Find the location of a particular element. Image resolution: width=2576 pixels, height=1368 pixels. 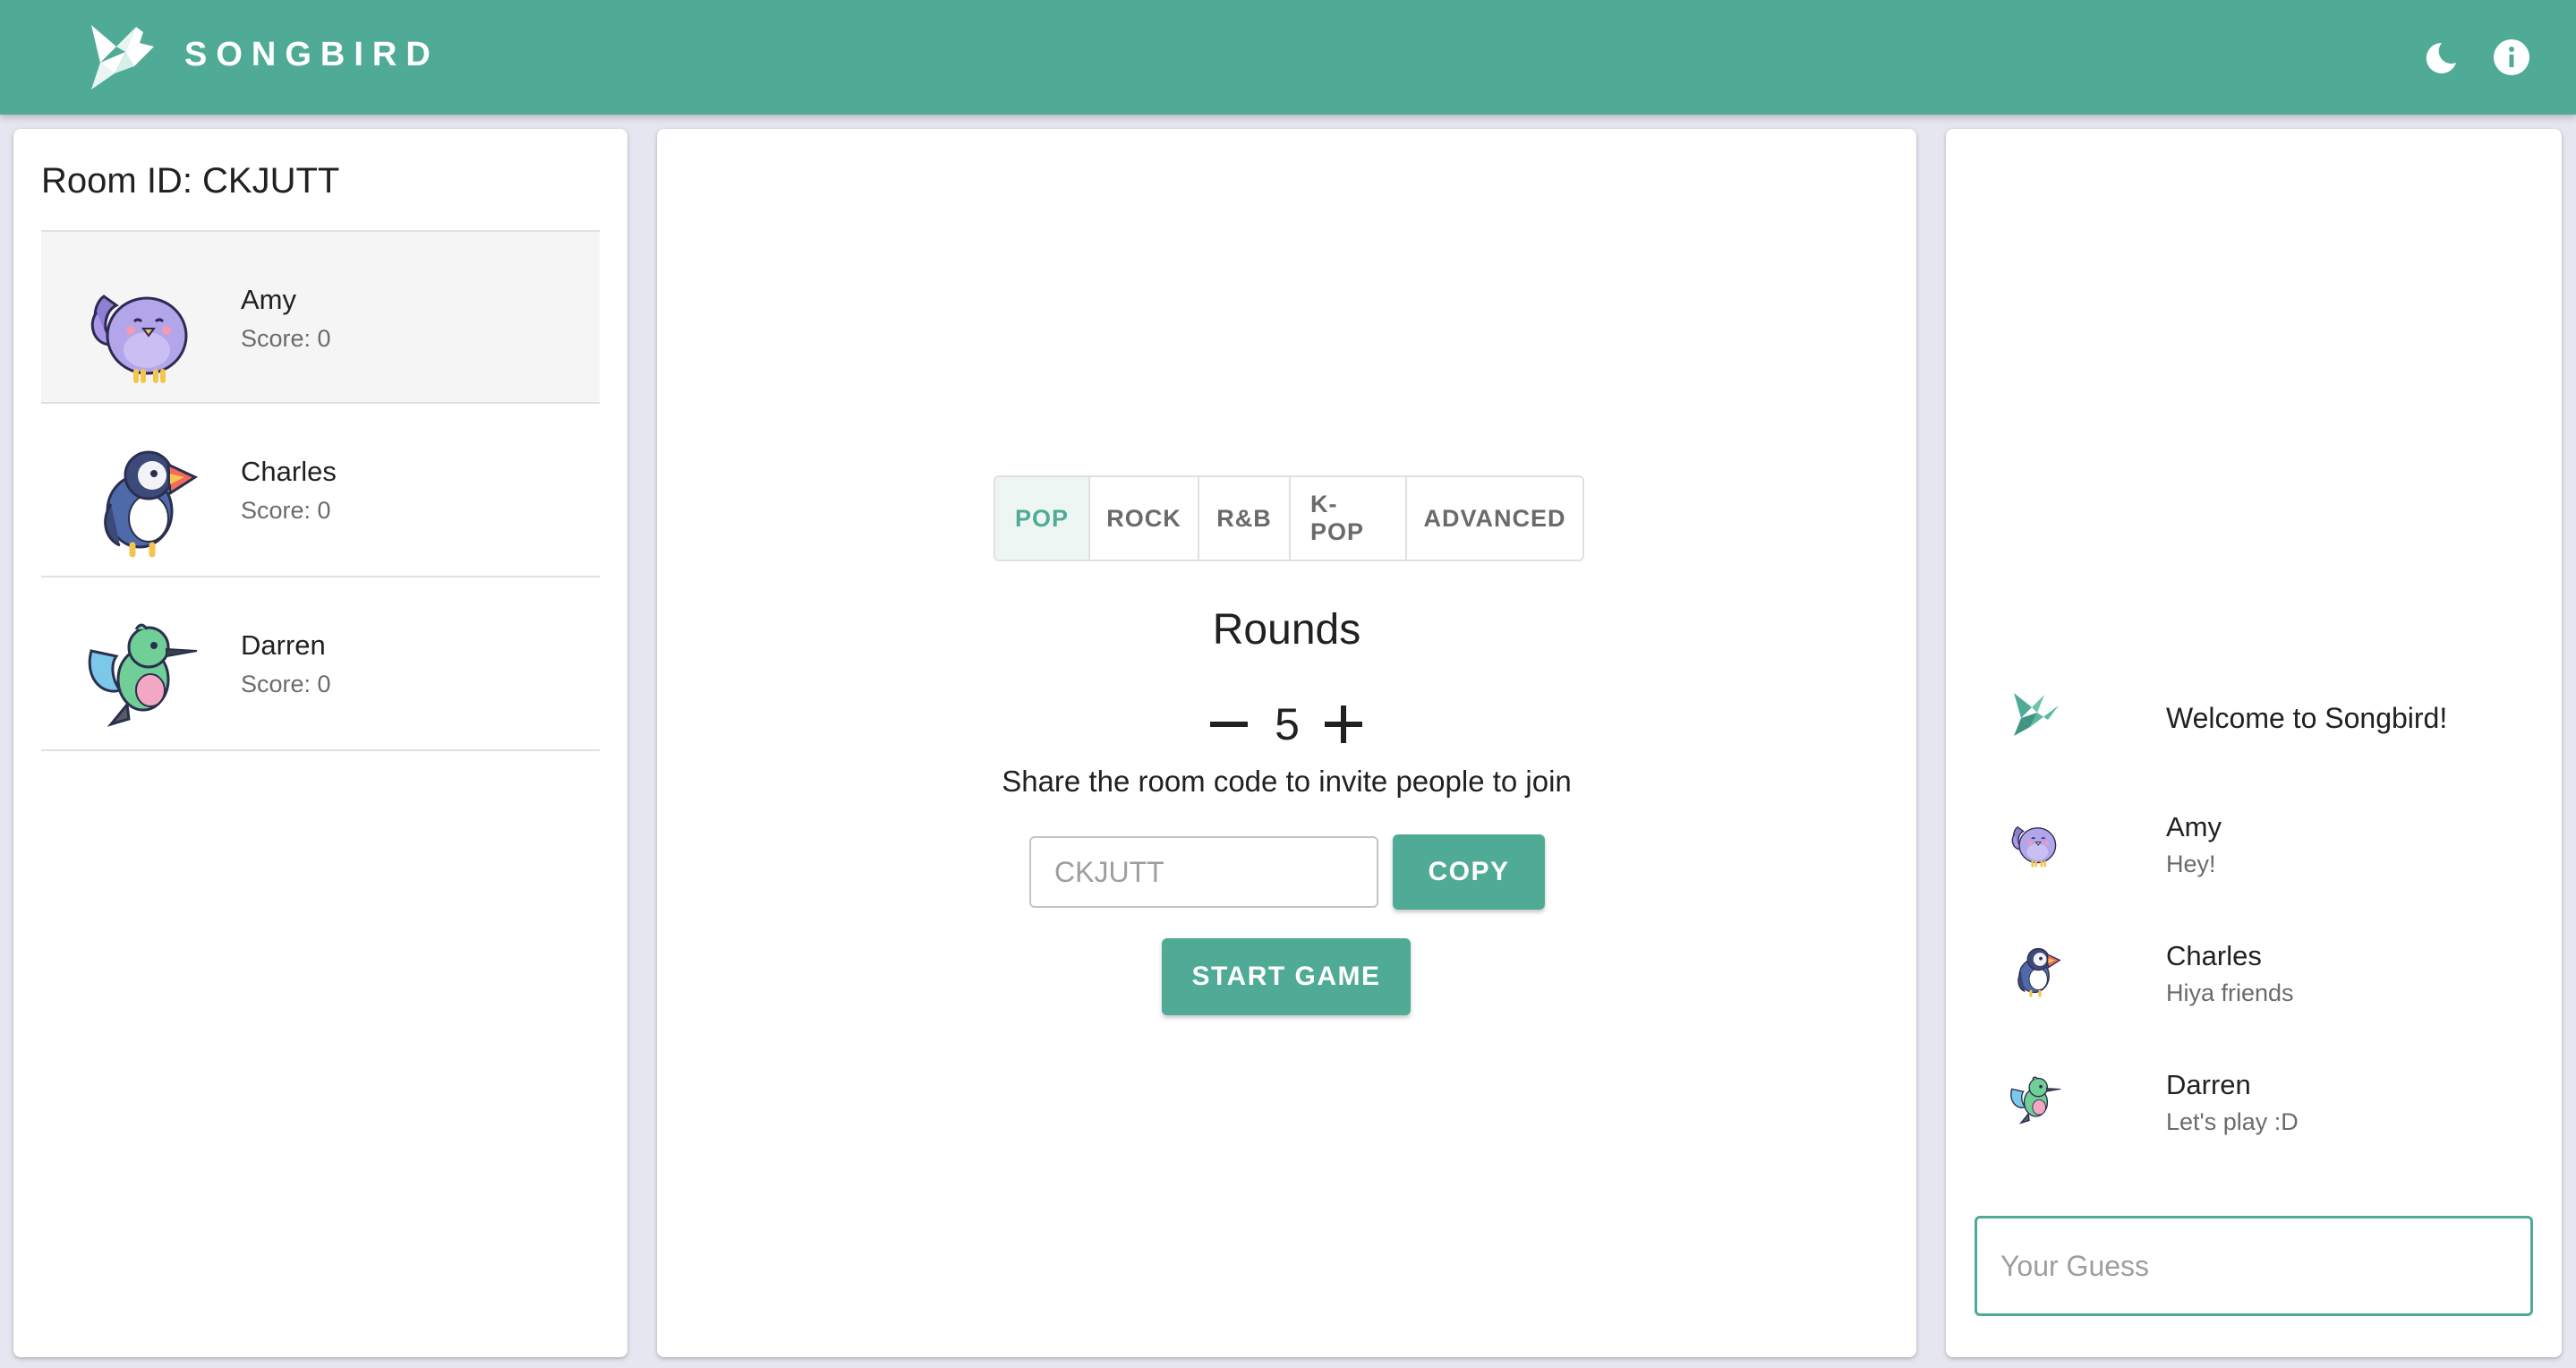

genre-rock-button: ROCK is located at coordinates (1144, 518).